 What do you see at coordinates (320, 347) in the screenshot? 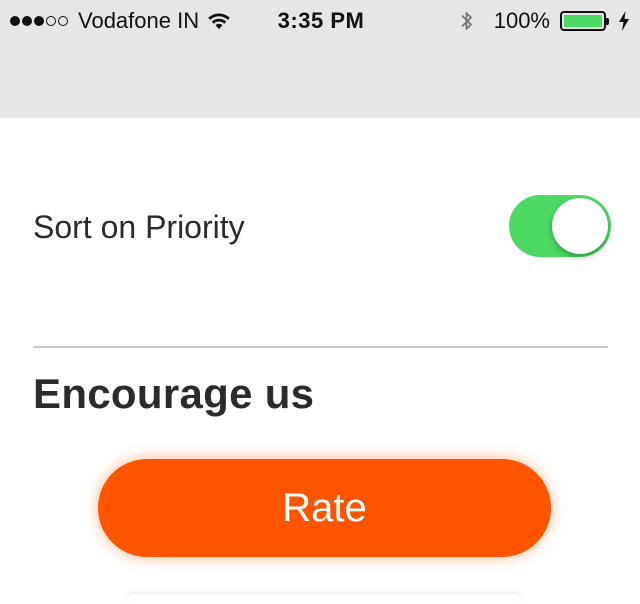
I see `section-divider` at bounding box center [320, 347].